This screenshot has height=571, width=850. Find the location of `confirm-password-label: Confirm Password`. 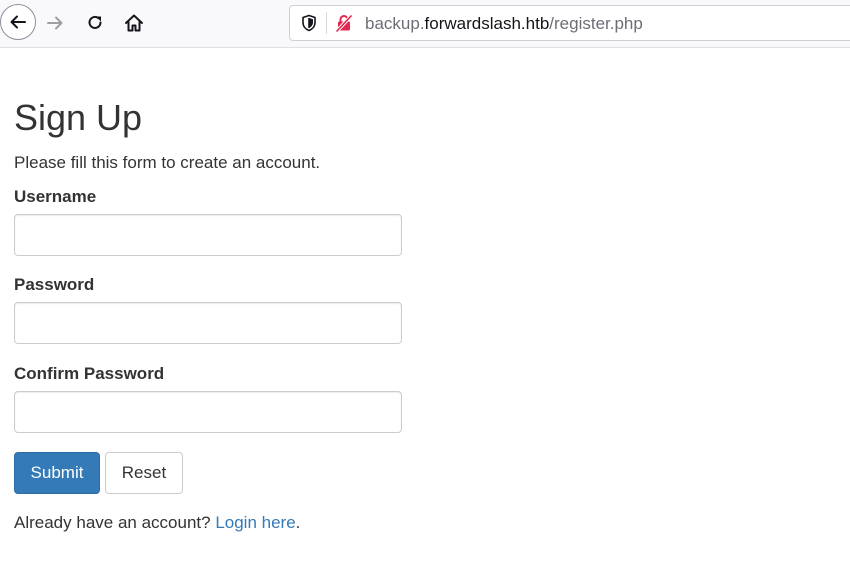

confirm-password-label: Confirm Password is located at coordinates (89, 373).